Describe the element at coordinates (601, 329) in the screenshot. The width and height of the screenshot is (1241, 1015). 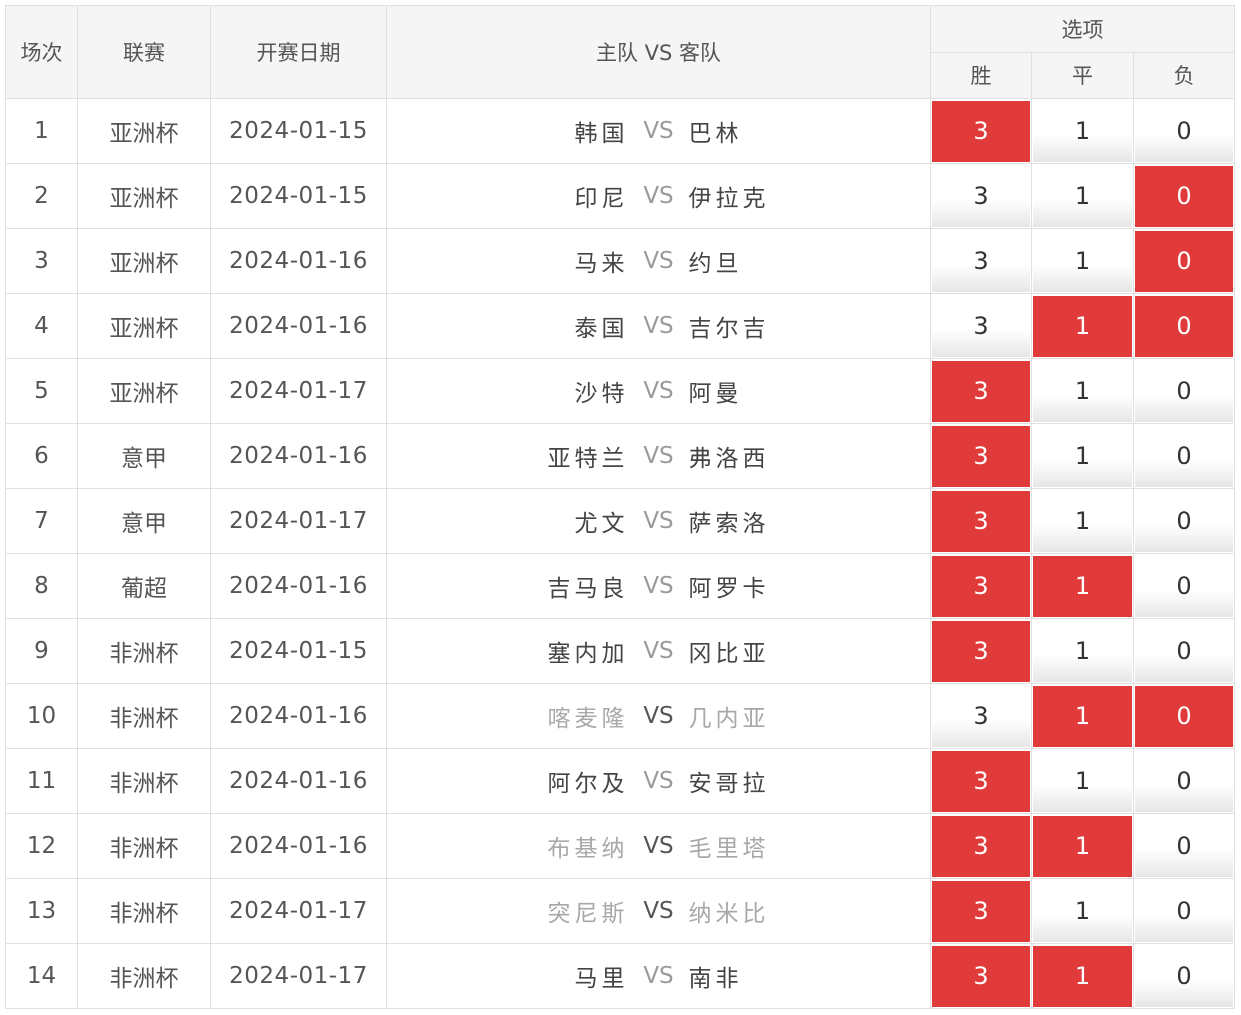
I see `home-team: 泰国` at that location.